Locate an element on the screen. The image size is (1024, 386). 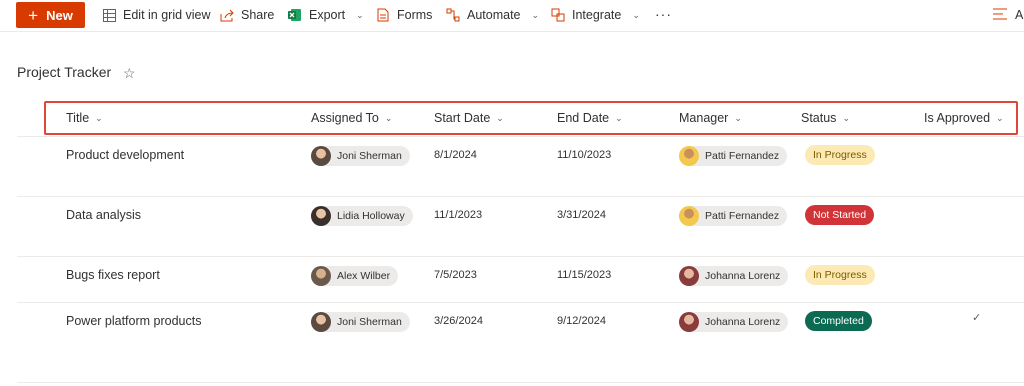
start-date-cell: 11/1/2023 is located at coordinates (458, 215).